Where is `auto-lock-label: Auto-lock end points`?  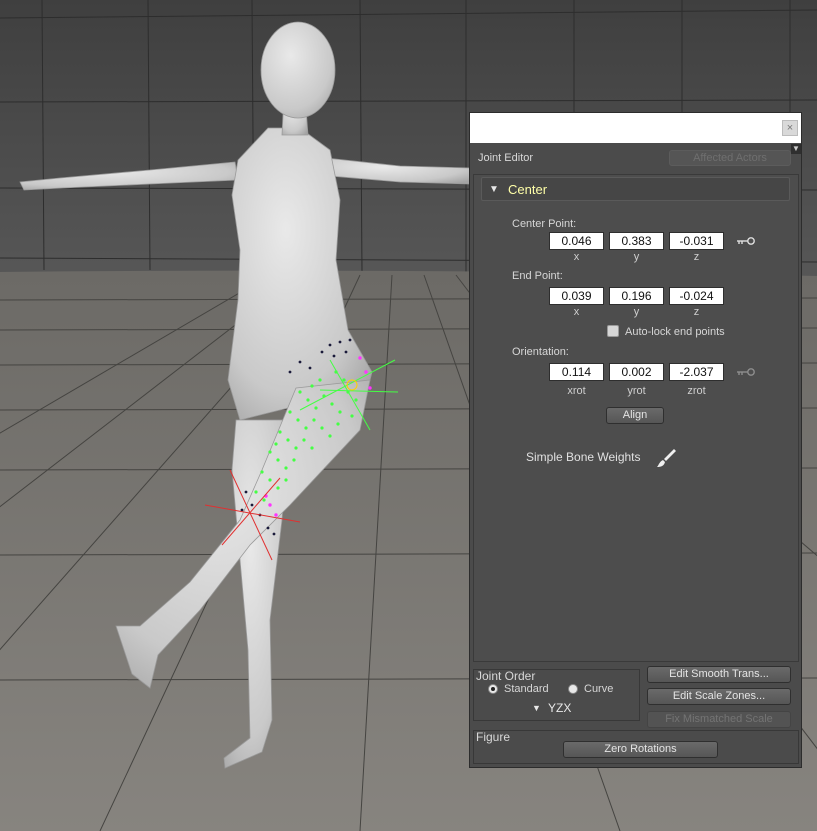
auto-lock-label: Auto-lock end points is located at coordinates (675, 332).